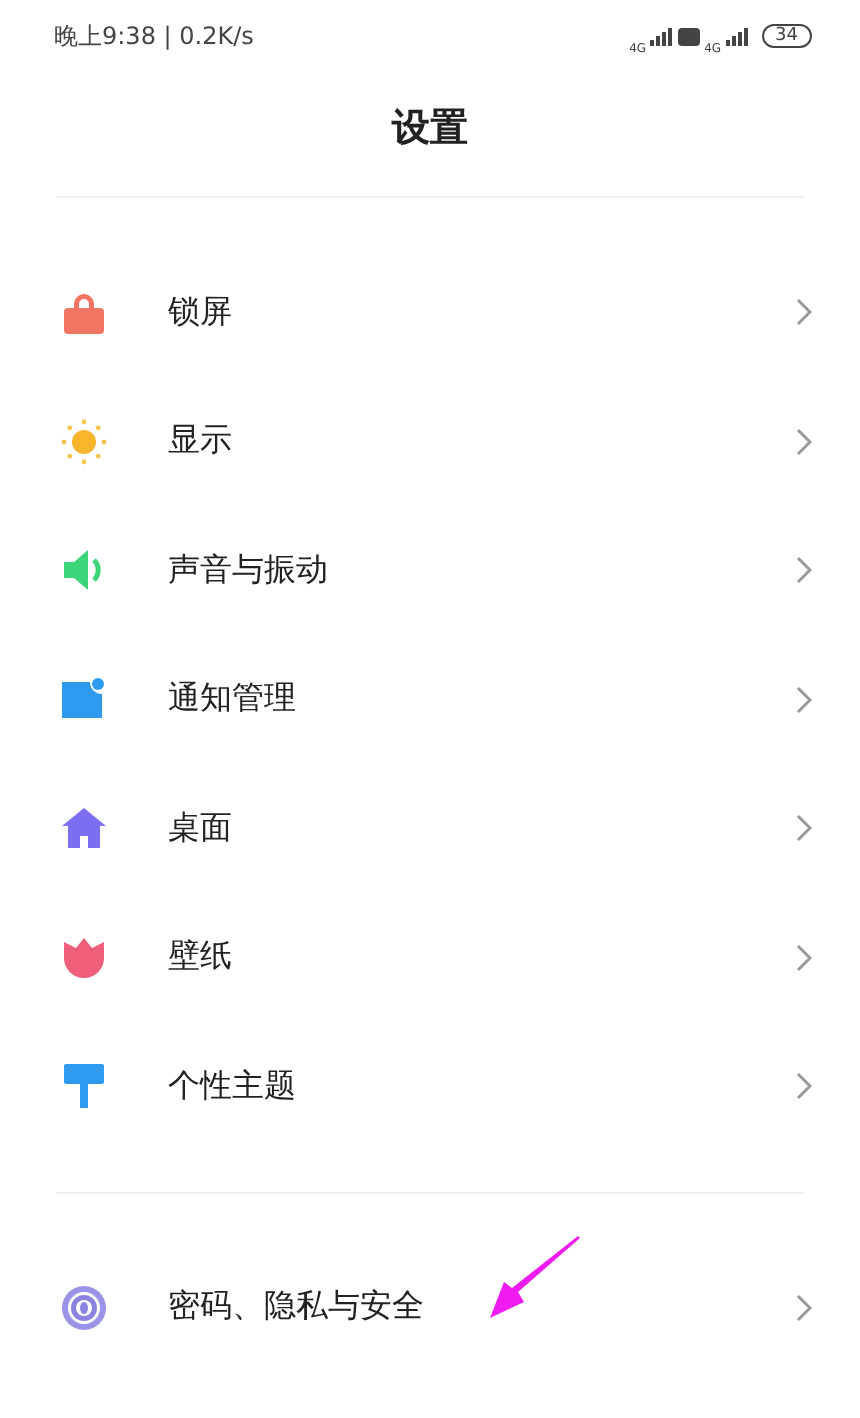 The width and height of the screenshot is (860, 1418). I want to click on battery-indicator: 34, so click(786, 36).